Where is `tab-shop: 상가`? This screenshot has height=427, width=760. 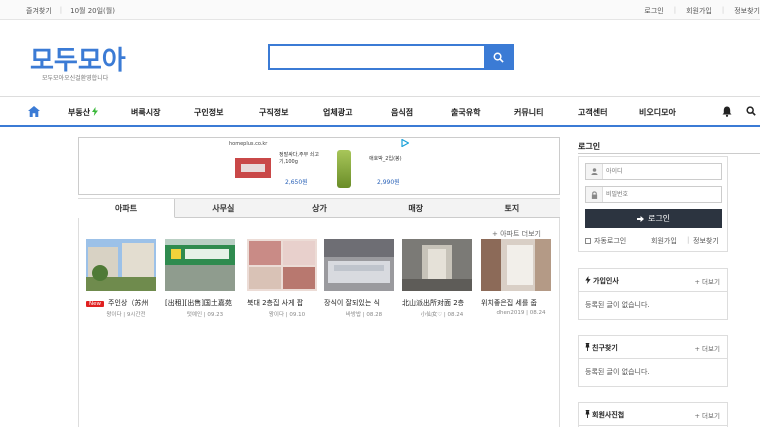
tab-shop: 상가 is located at coordinates (319, 208).